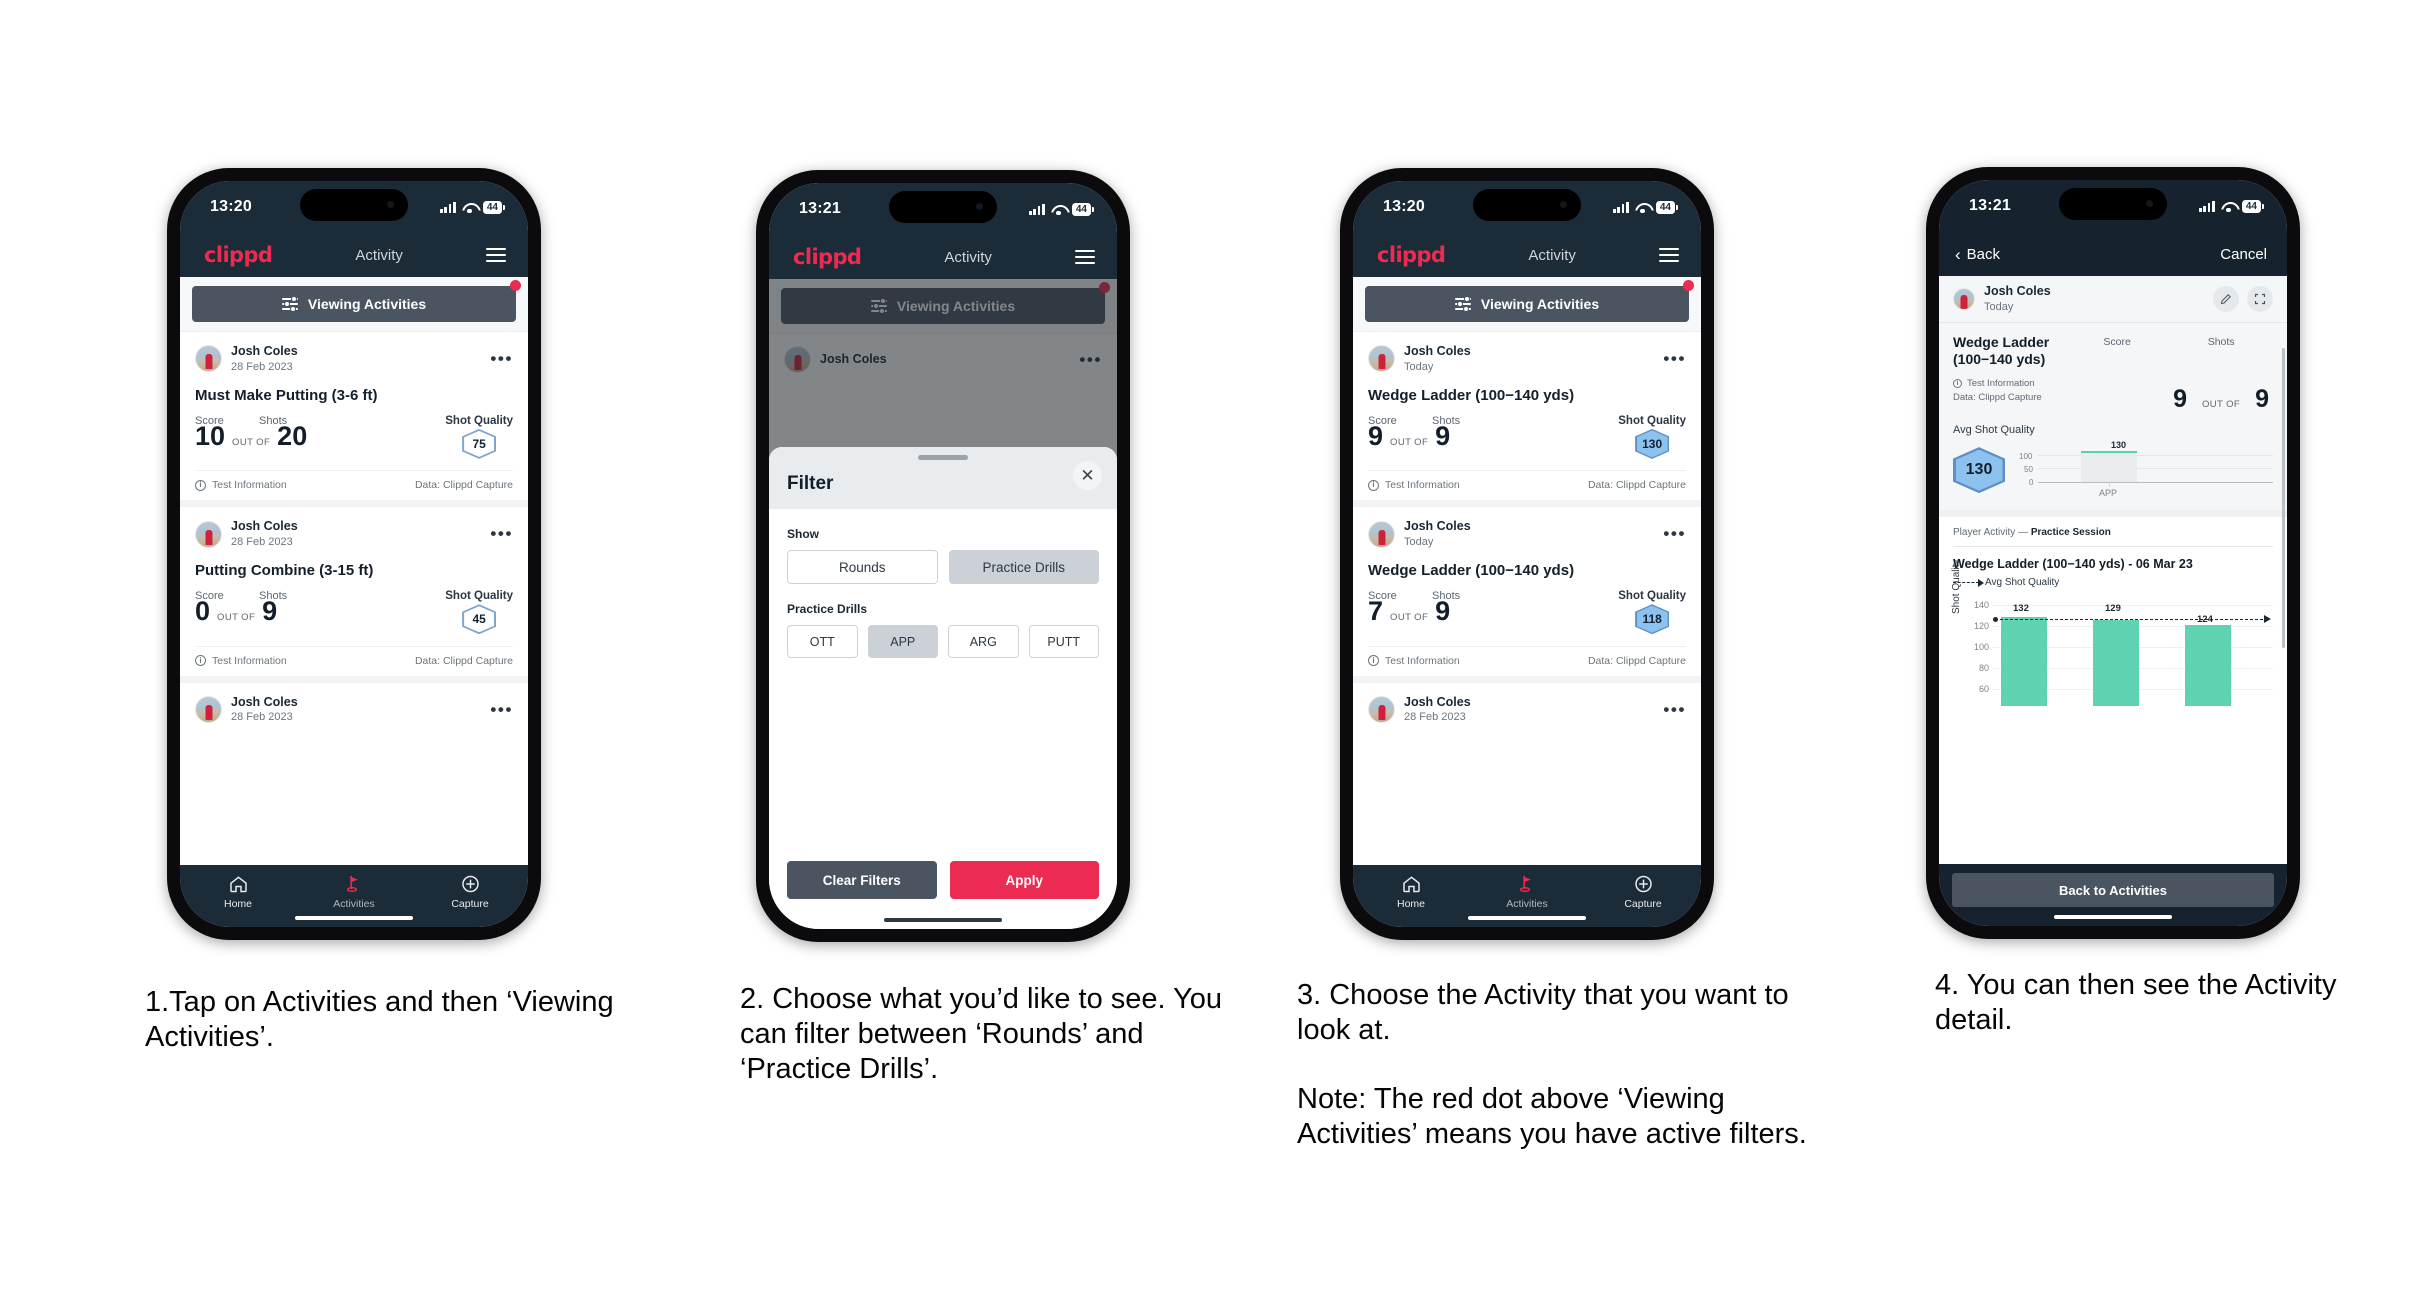  I want to click on filter-option-putt: PUTT, so click(1063, 641).